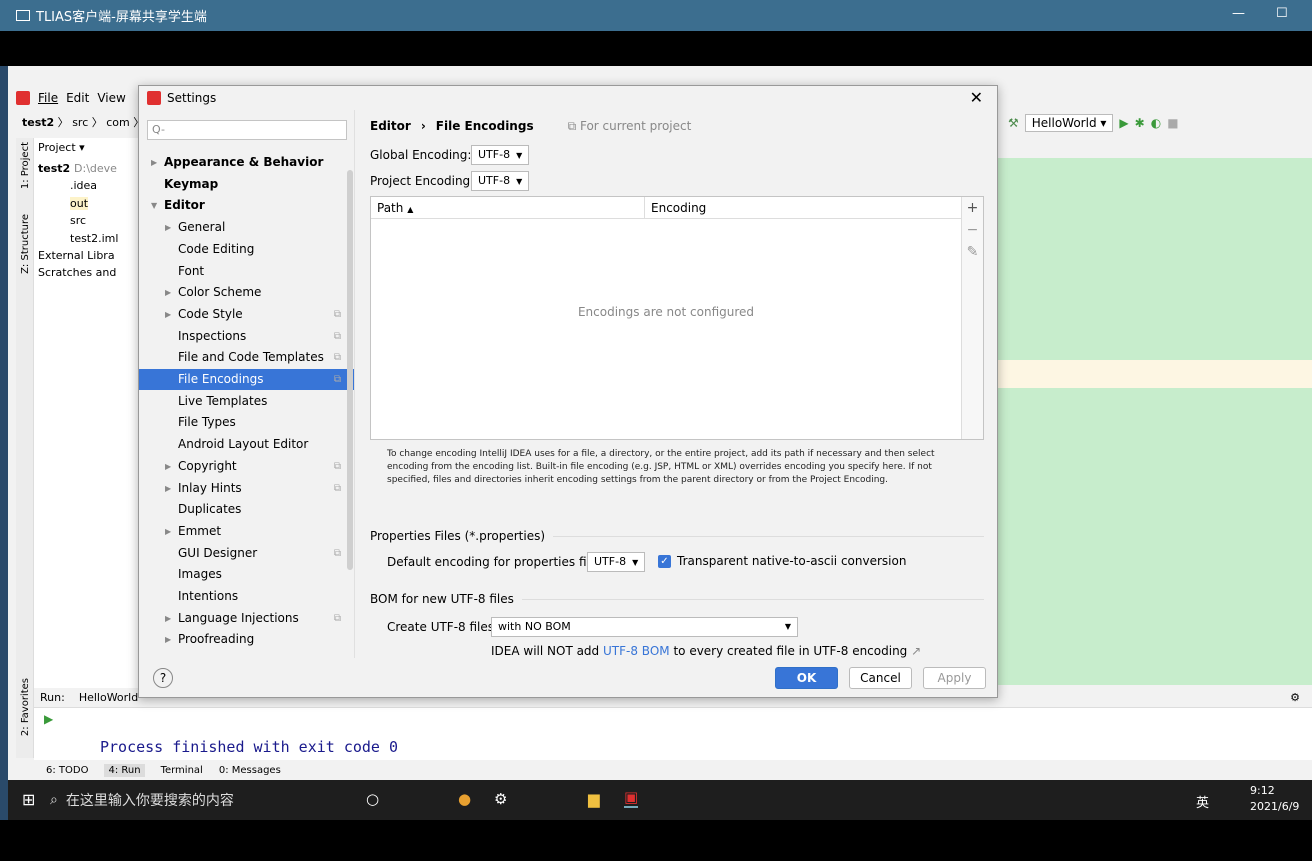 The image size is (1312, 861). Describe the element at coordinates (1123, 123) in the screenshot. I see `run-icon: ▶` at that location.